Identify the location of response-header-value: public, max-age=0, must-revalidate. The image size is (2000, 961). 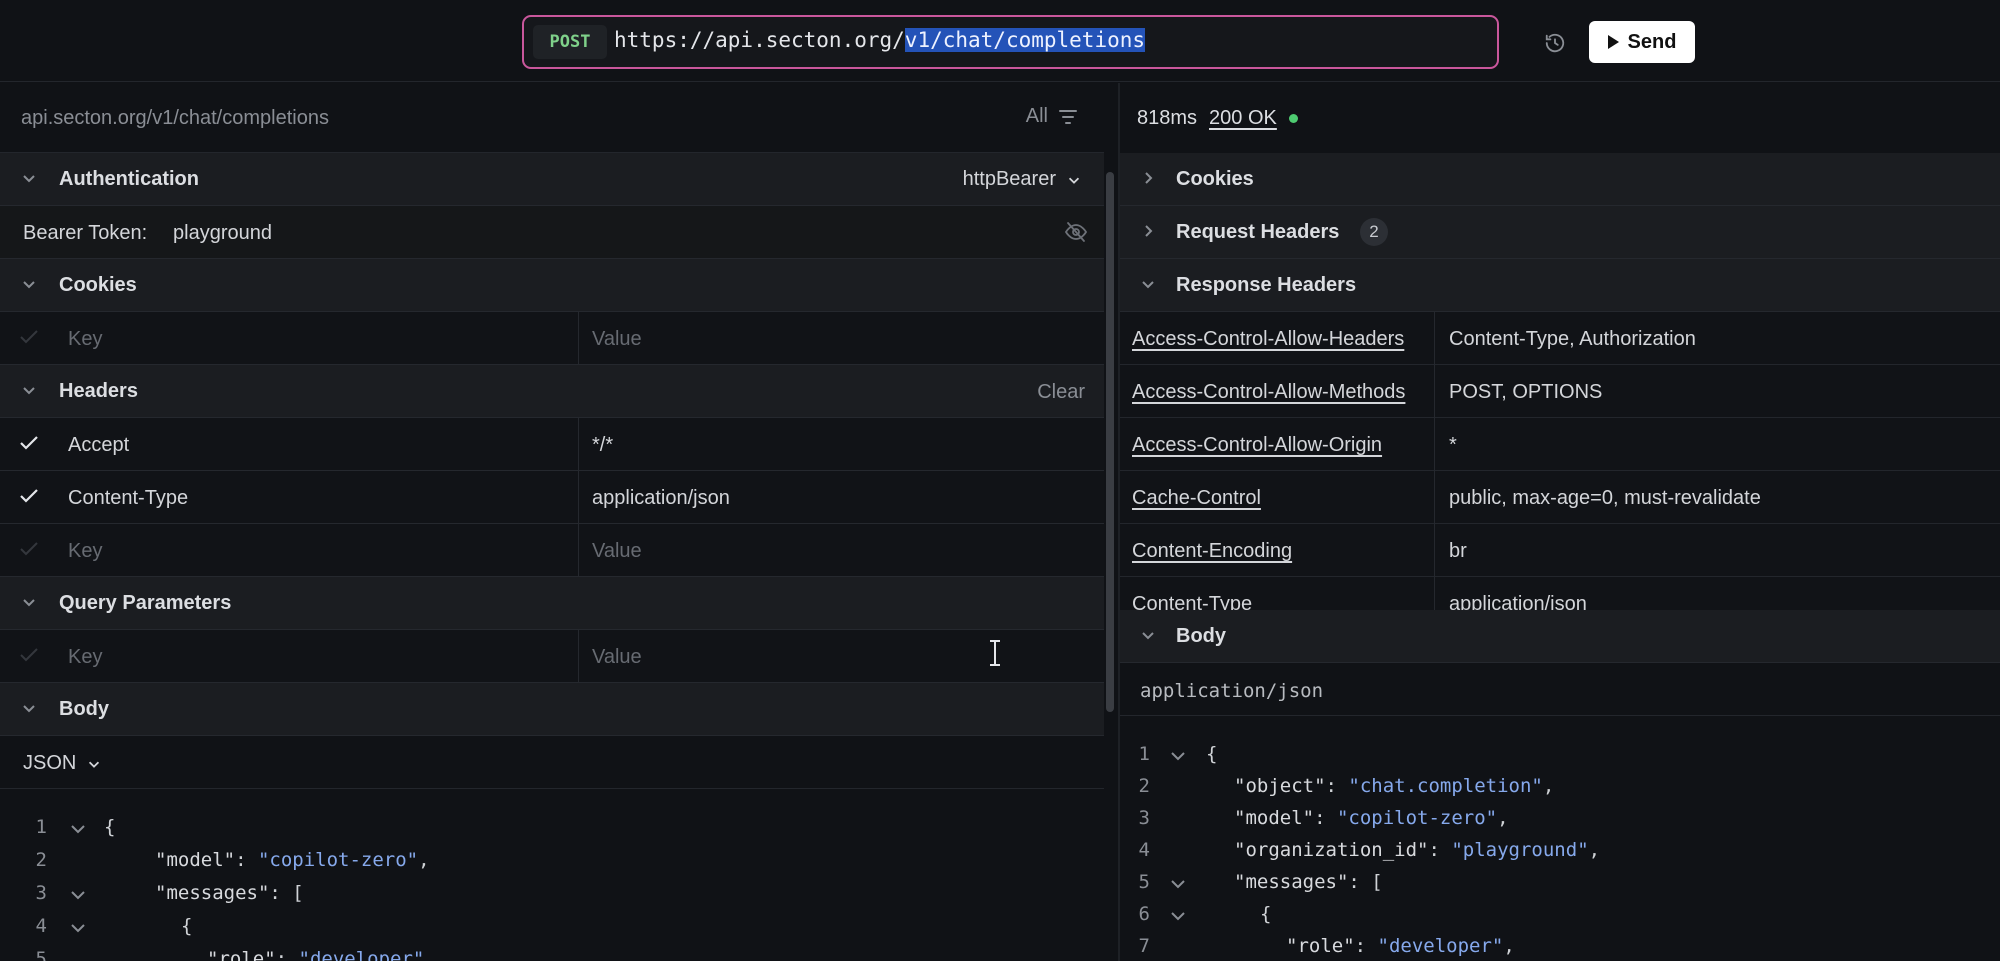
(1605, 498).